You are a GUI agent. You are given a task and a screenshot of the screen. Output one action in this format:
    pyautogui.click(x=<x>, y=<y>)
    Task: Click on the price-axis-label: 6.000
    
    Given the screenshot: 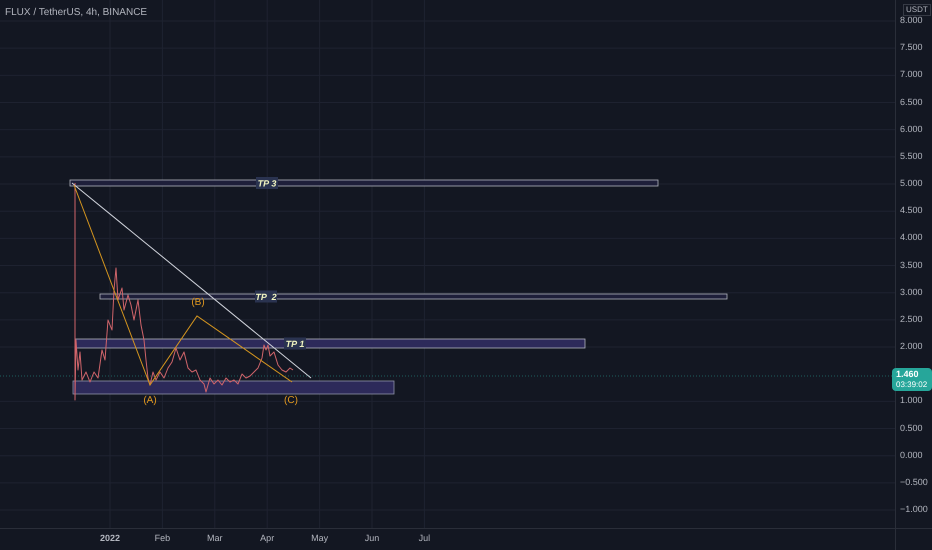 What is the action you would take?
    pyautogui.click(x=911, y=129)
    